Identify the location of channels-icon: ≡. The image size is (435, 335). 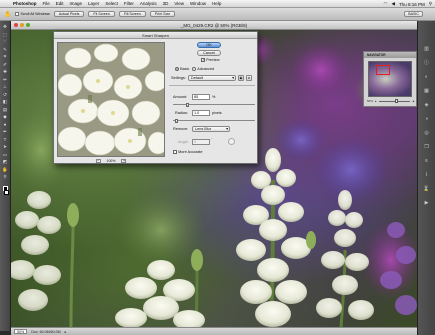
(427, 161).